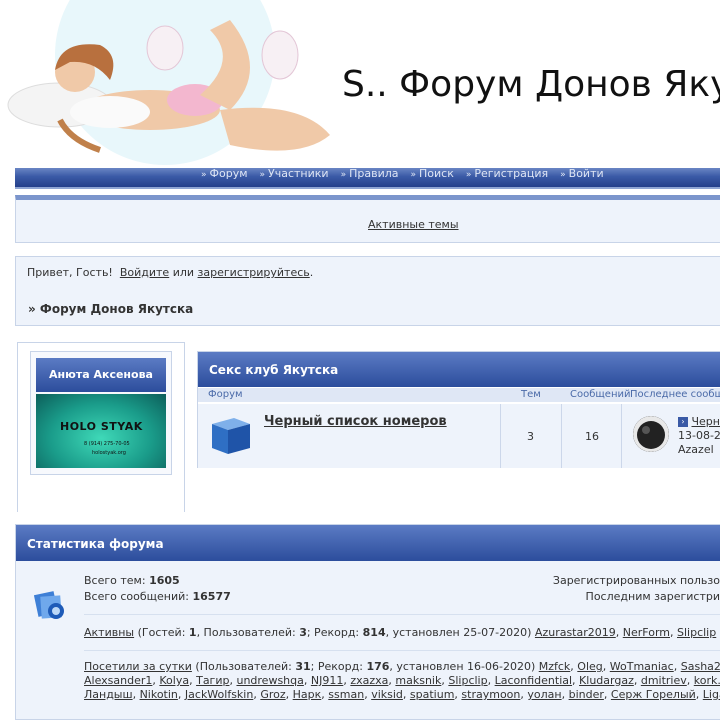 The width and height of the screenshot is (720, 720). What do you see at coordinates (531, 84) in the screenshot?
I see `site-title: S.. Форум Донов Якутска` at bounding box center [531, 84].